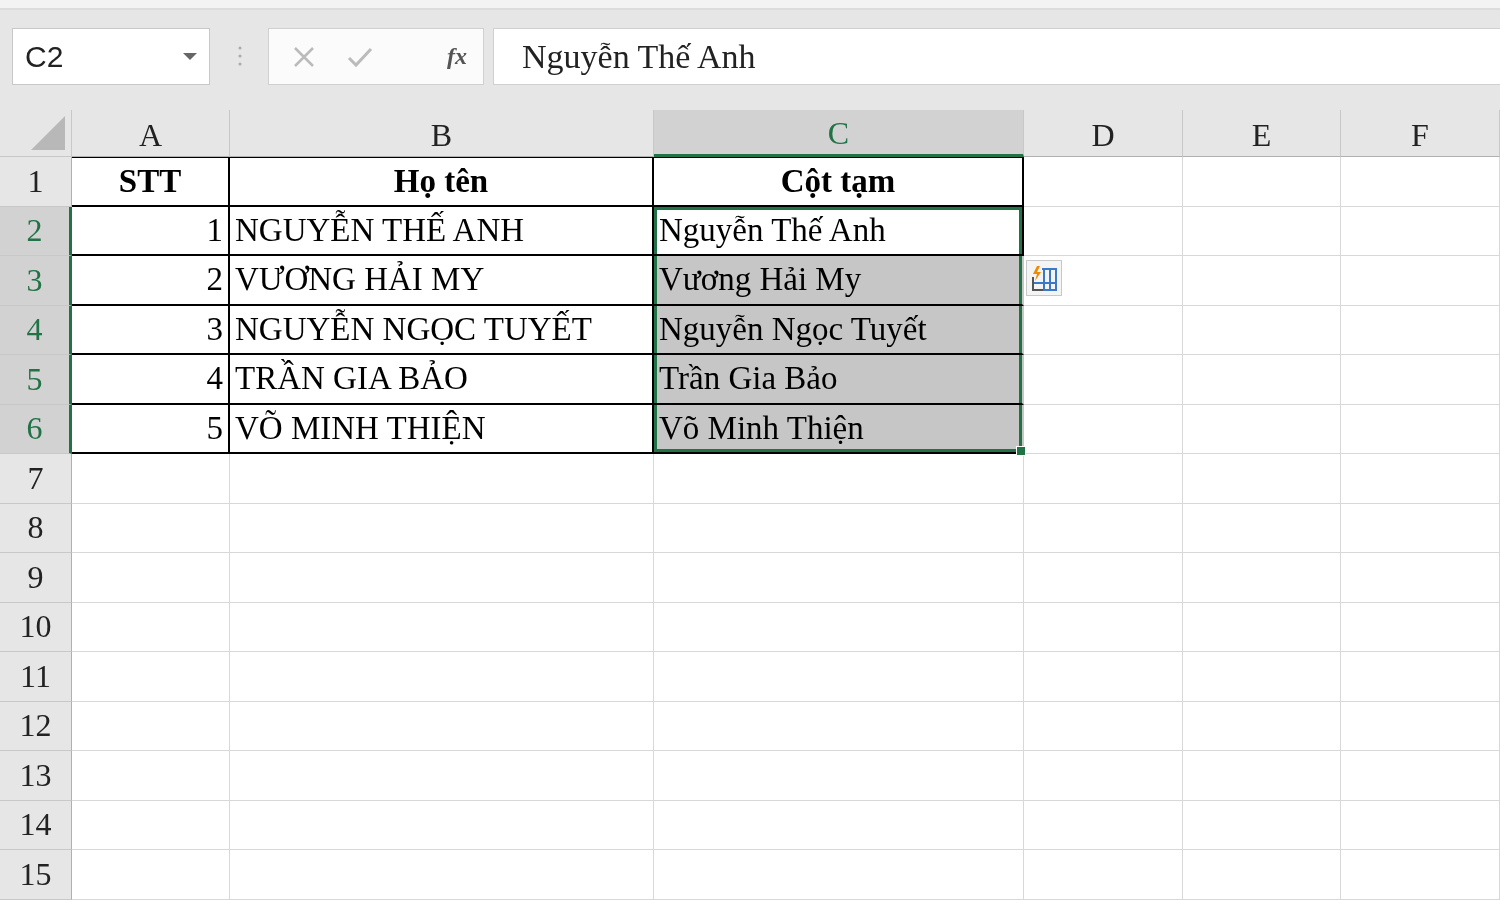 The width and height of the screenshot is (1500, 900). I want to click on row-header: 3, so click(36, 281).